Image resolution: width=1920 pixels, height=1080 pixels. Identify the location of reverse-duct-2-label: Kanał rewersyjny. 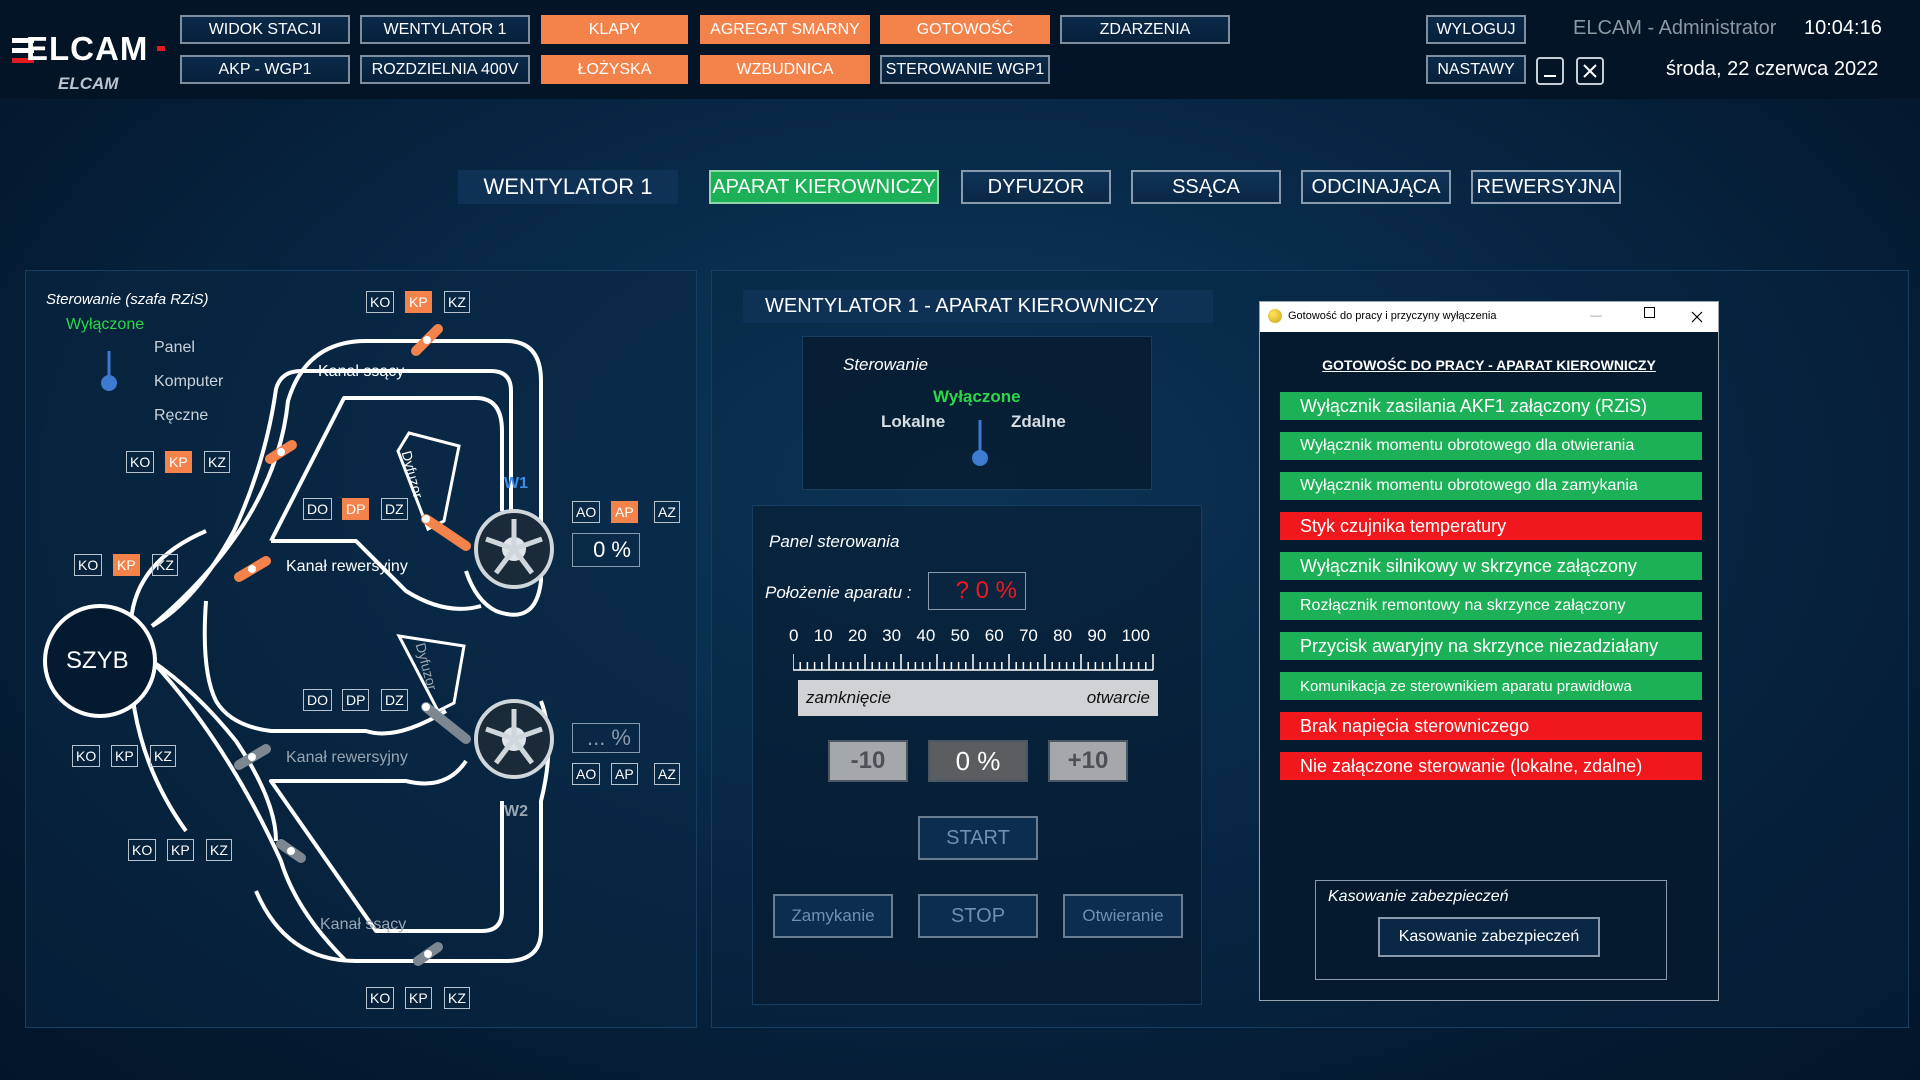
(347, 757).